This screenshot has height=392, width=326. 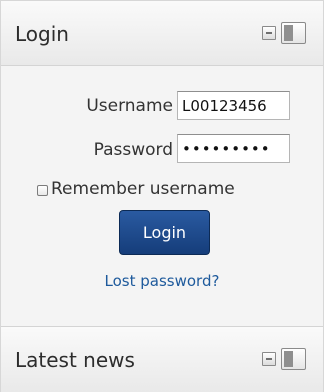 I want to click on username-row: Username, so click(x=162, y=107).